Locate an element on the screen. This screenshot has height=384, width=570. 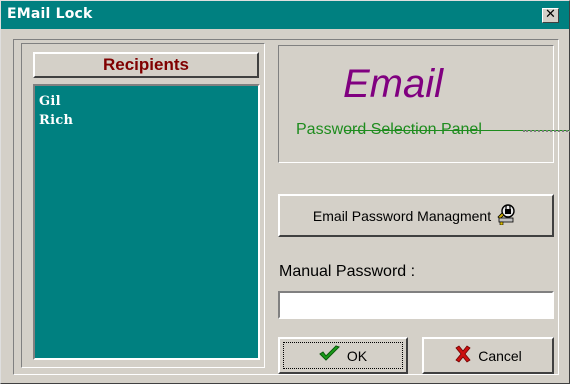
recipients-header: Recipients is located at coordinates (146, 65).